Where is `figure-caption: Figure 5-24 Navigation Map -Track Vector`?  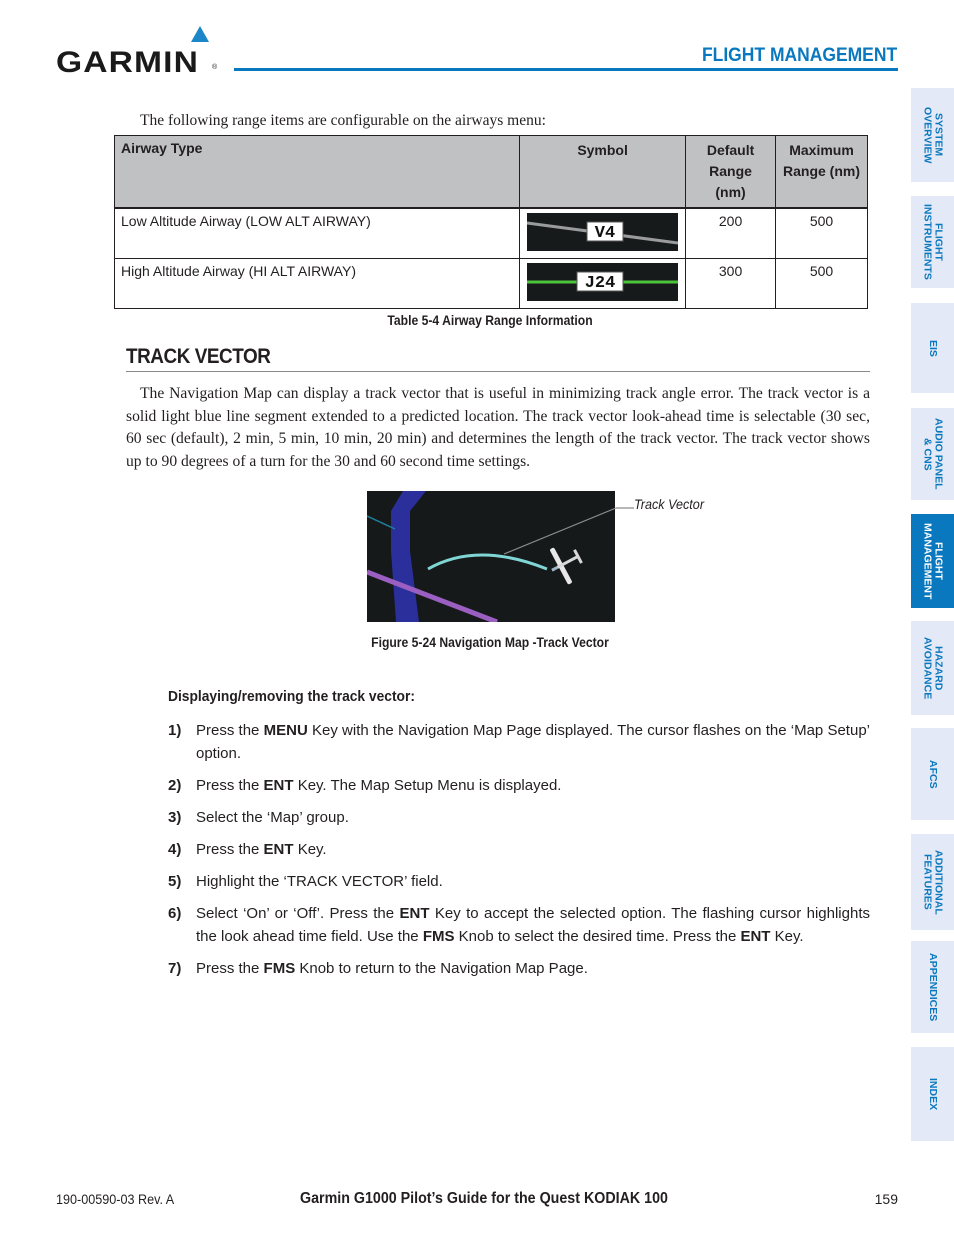
figure-caption: Figure 5-24 Navigation Map -Track Vector is located at coordinates (490, 642).